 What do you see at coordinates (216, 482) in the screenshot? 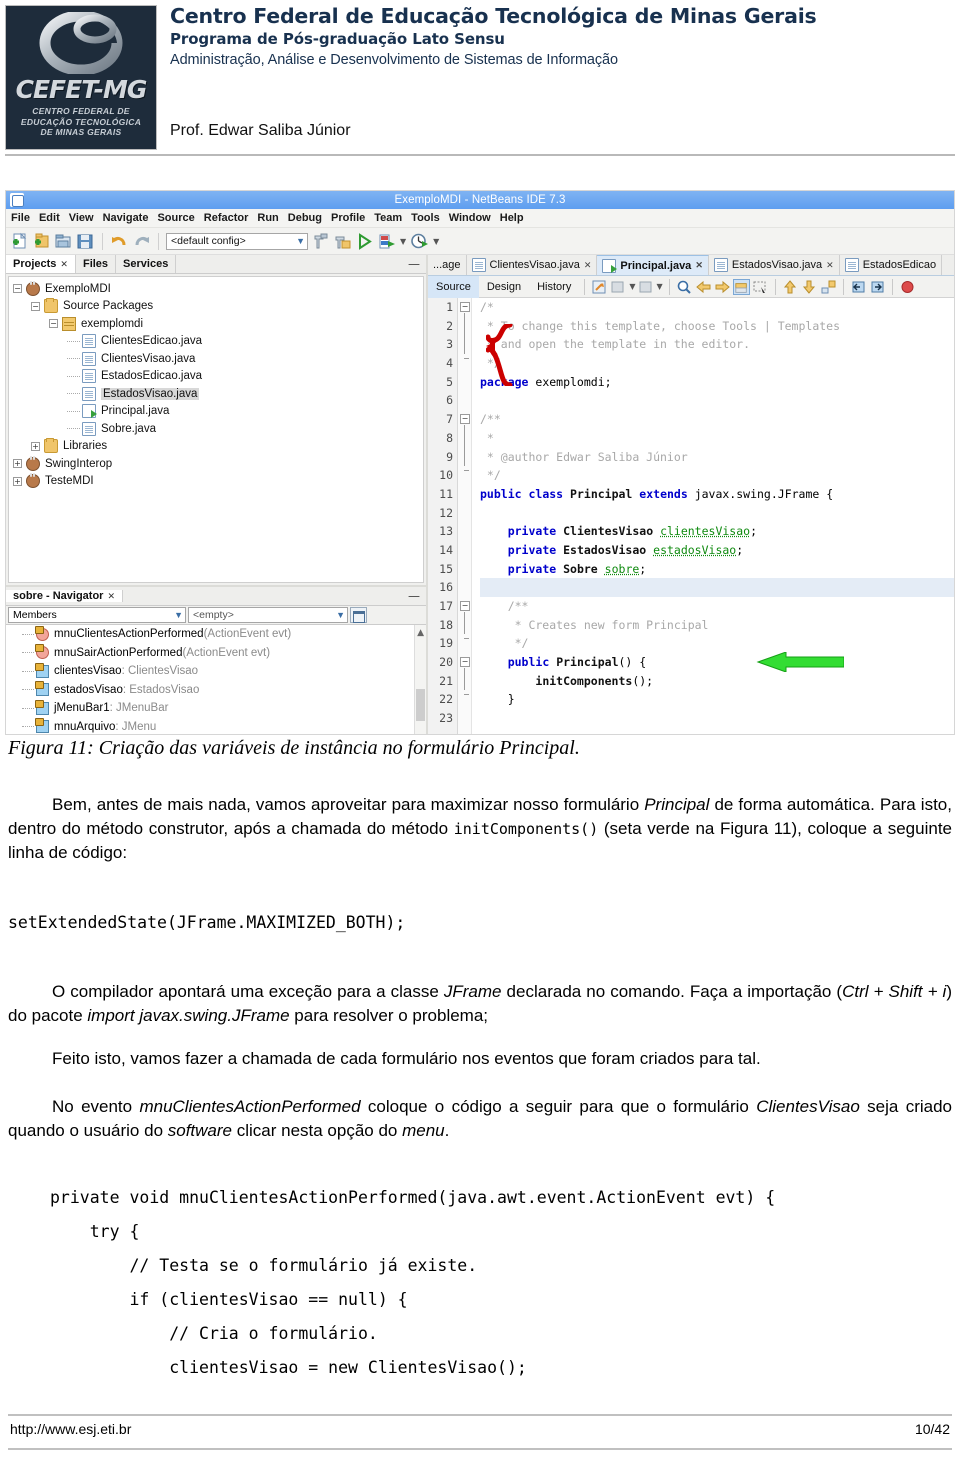
I see `tree-row-testemdi: + TesteMDI` at bounding box center [216, 482].